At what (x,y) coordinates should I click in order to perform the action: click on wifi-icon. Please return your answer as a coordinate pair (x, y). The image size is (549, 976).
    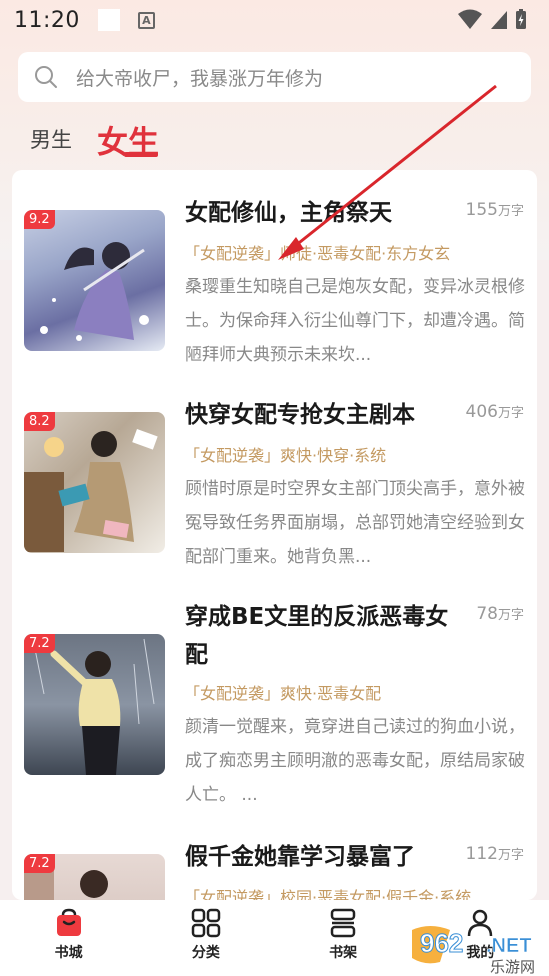
    Looking at the image, I should click on (470, 19).